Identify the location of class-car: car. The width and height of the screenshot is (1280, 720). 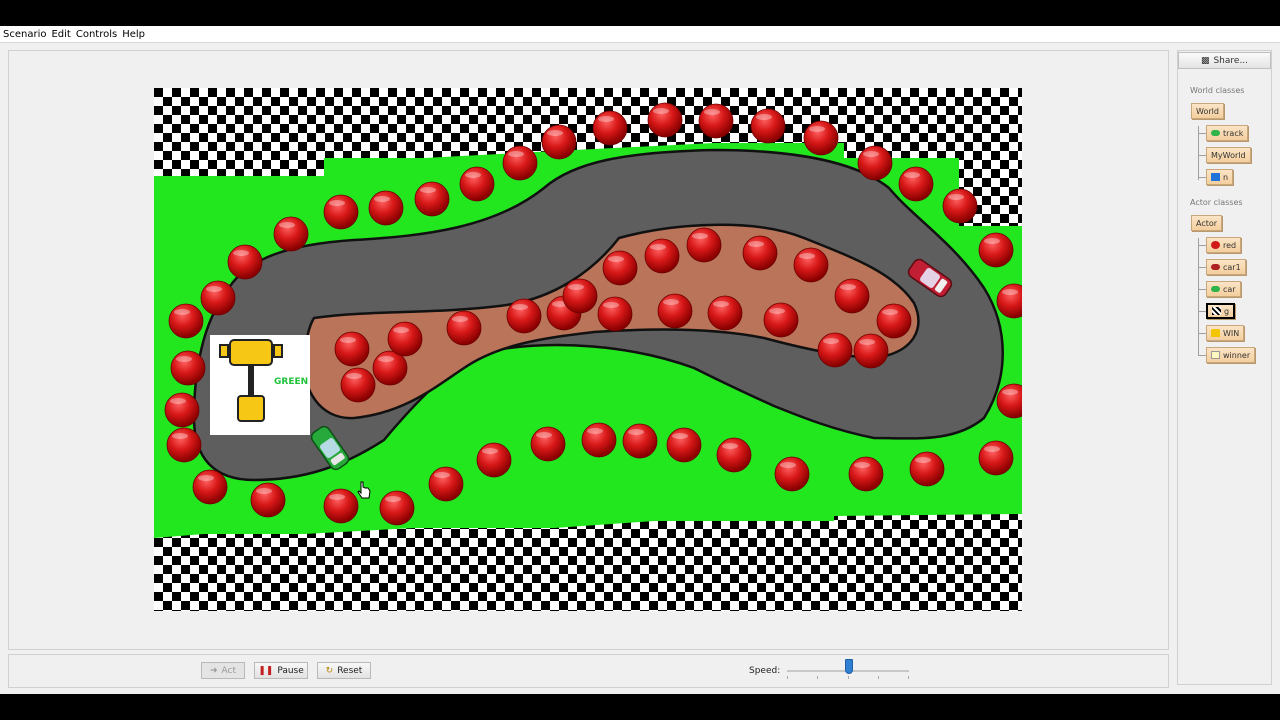
(1223, 289).